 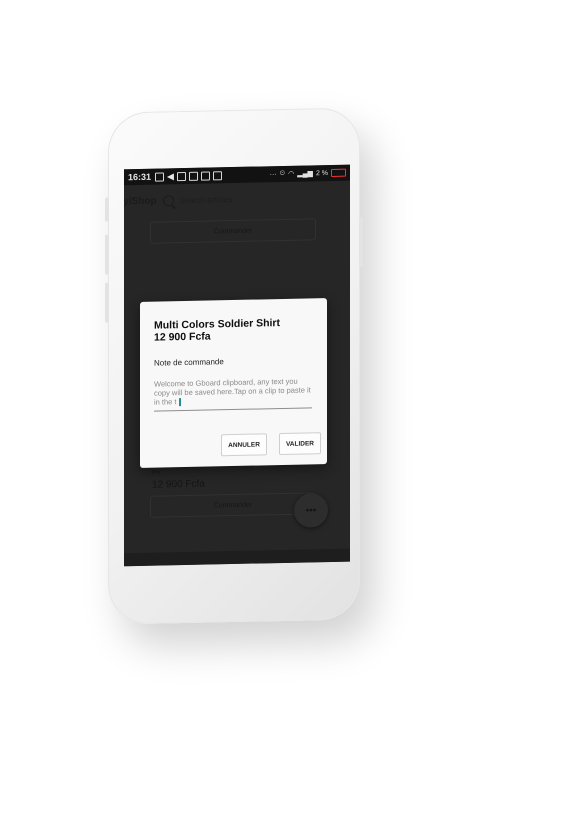 I want to click on status-time: 16:31, so click(x=140, y=177).